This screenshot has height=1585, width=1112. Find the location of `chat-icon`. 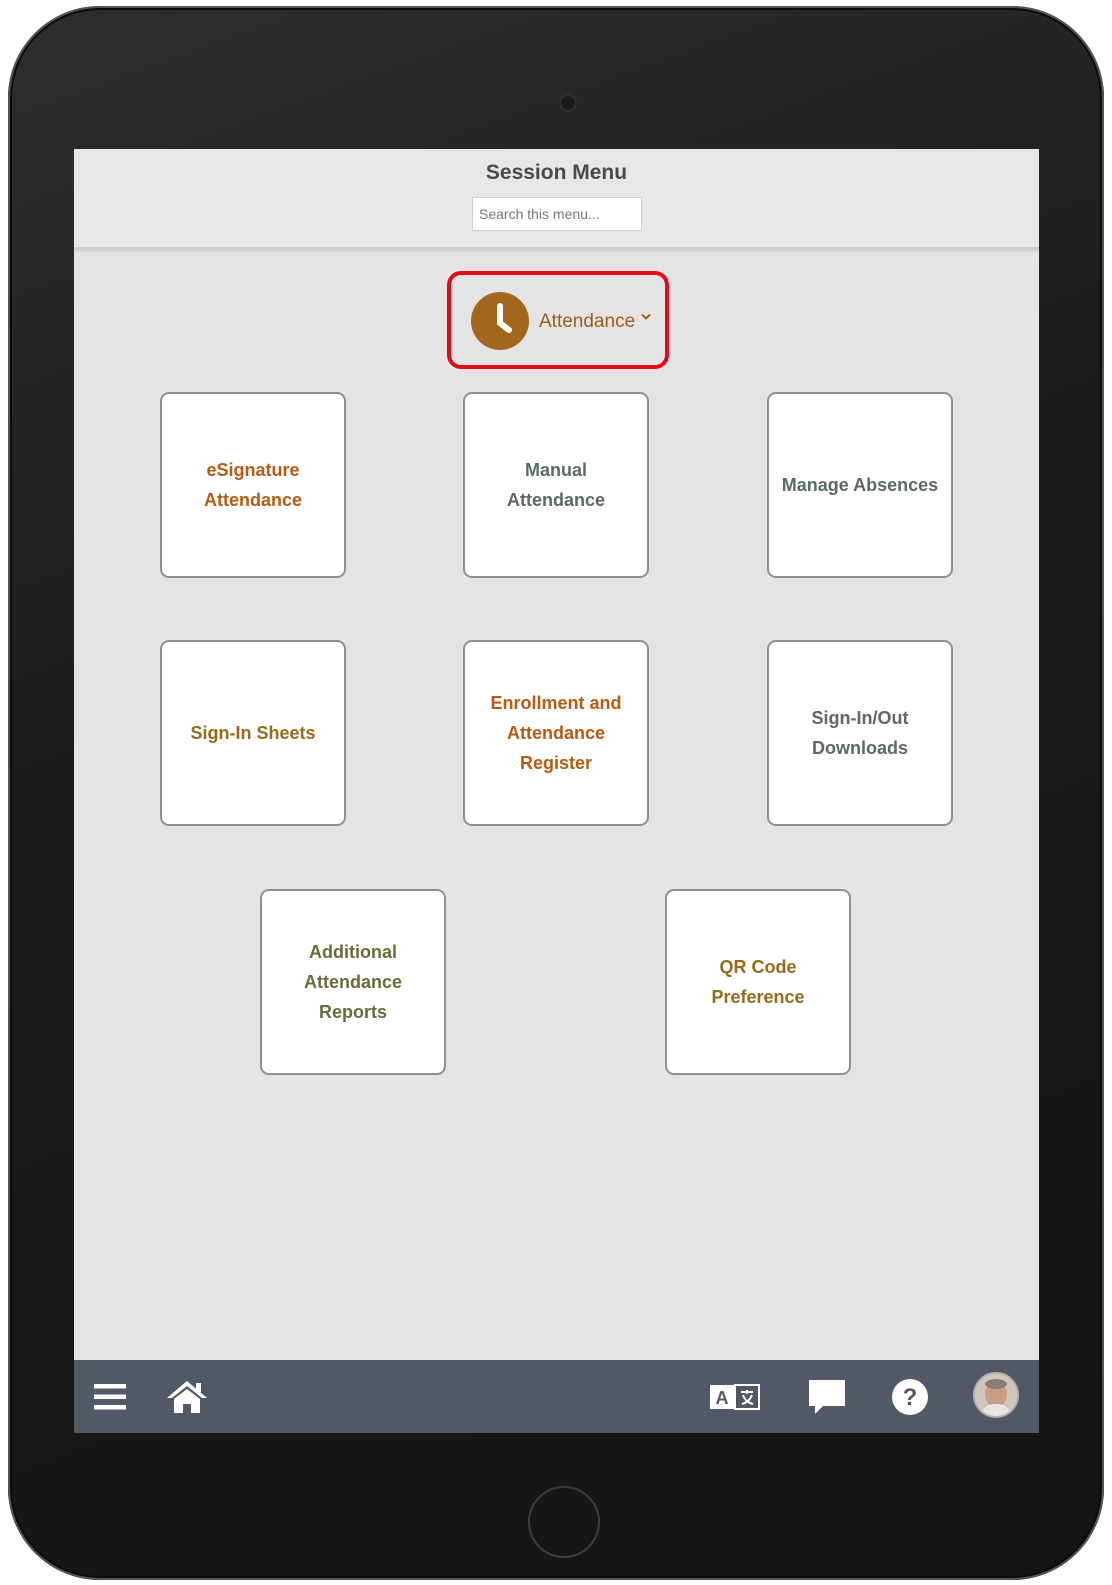

chat-icon is located at coordinates (827, 1396).